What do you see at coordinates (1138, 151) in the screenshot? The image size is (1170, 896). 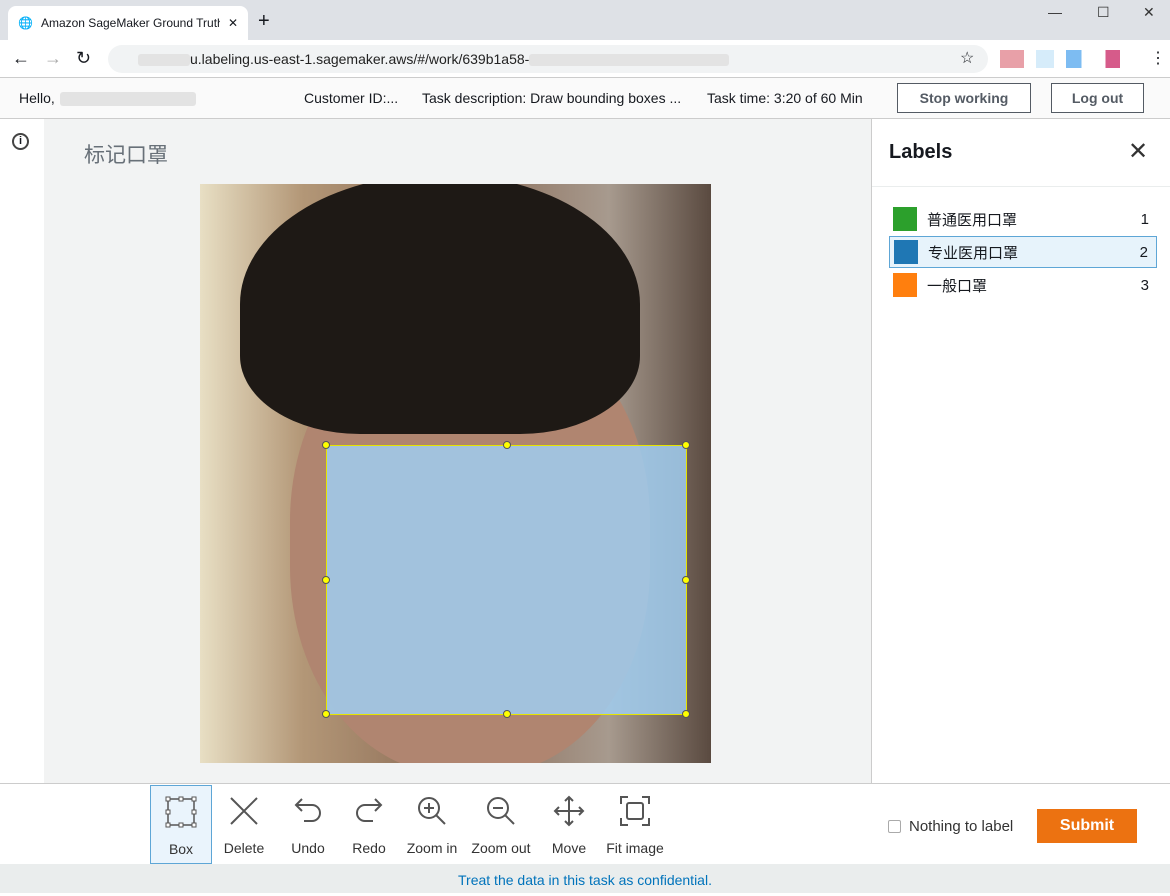 I see `close-panel-icon: ✕` at bounding box center [1138, 151].